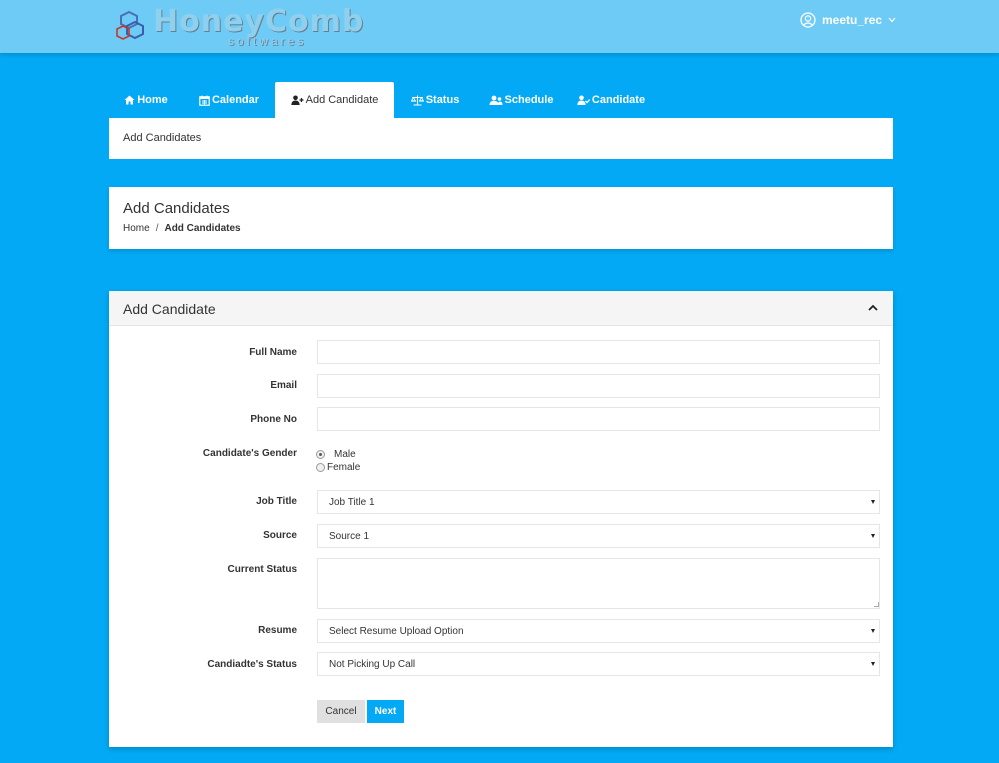 The height and width of the screenshot is (763, 999). What do you see at coordinates (176, 208) in the screenshot?
I see `page-title: Add Candidates` at bounding box center [176, 208].